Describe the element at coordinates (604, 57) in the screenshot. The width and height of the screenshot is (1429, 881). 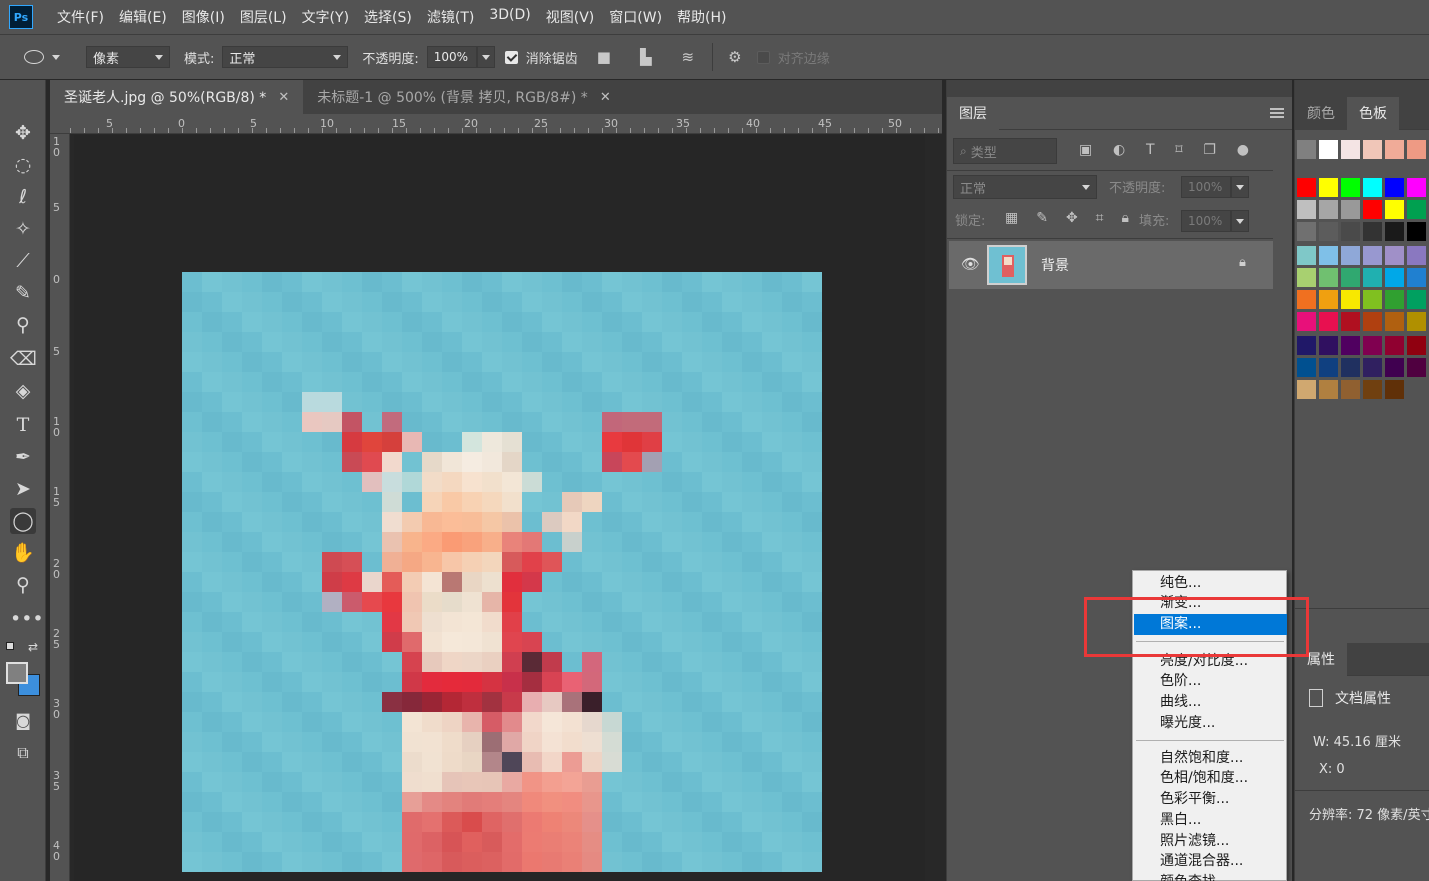
I see `path-operations-icon: ■` at that location.